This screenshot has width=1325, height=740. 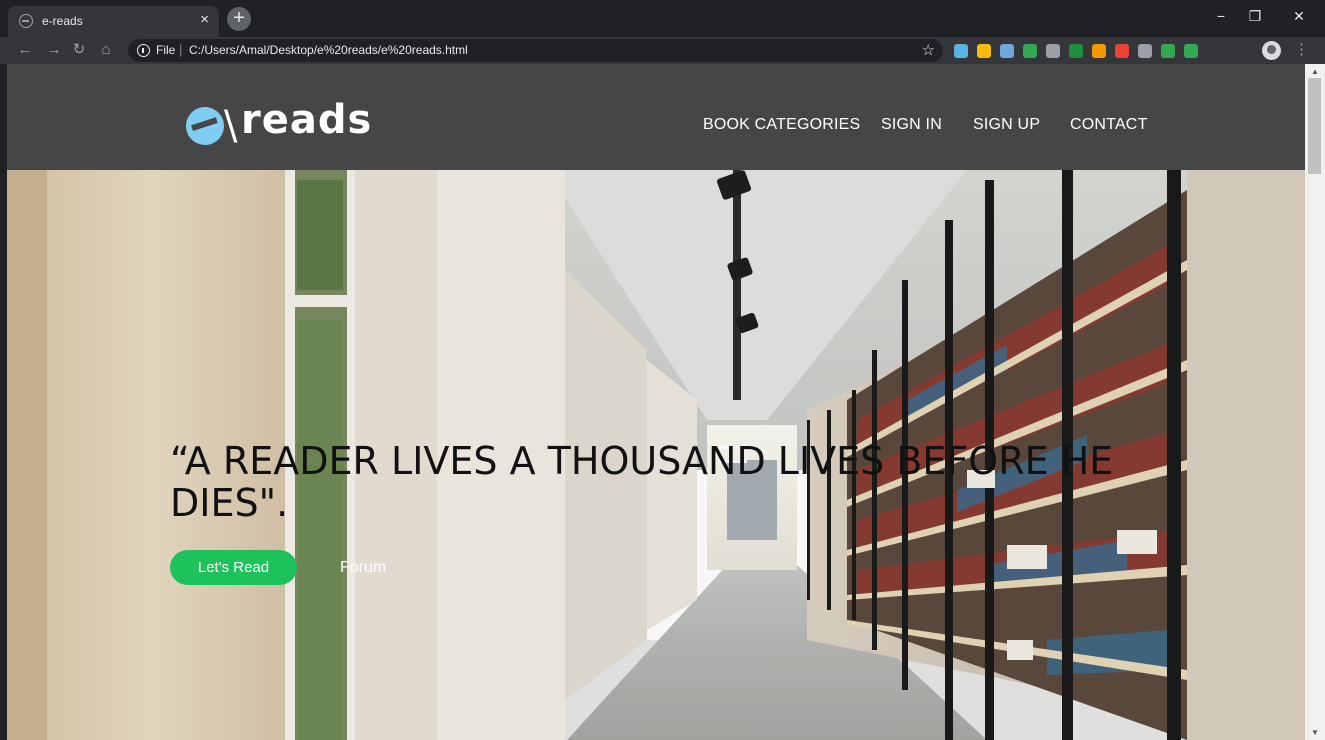 What do you see at coordinates (143, 50) in the screenshot?
I see `info-icon` at bounding box center [143, 50].